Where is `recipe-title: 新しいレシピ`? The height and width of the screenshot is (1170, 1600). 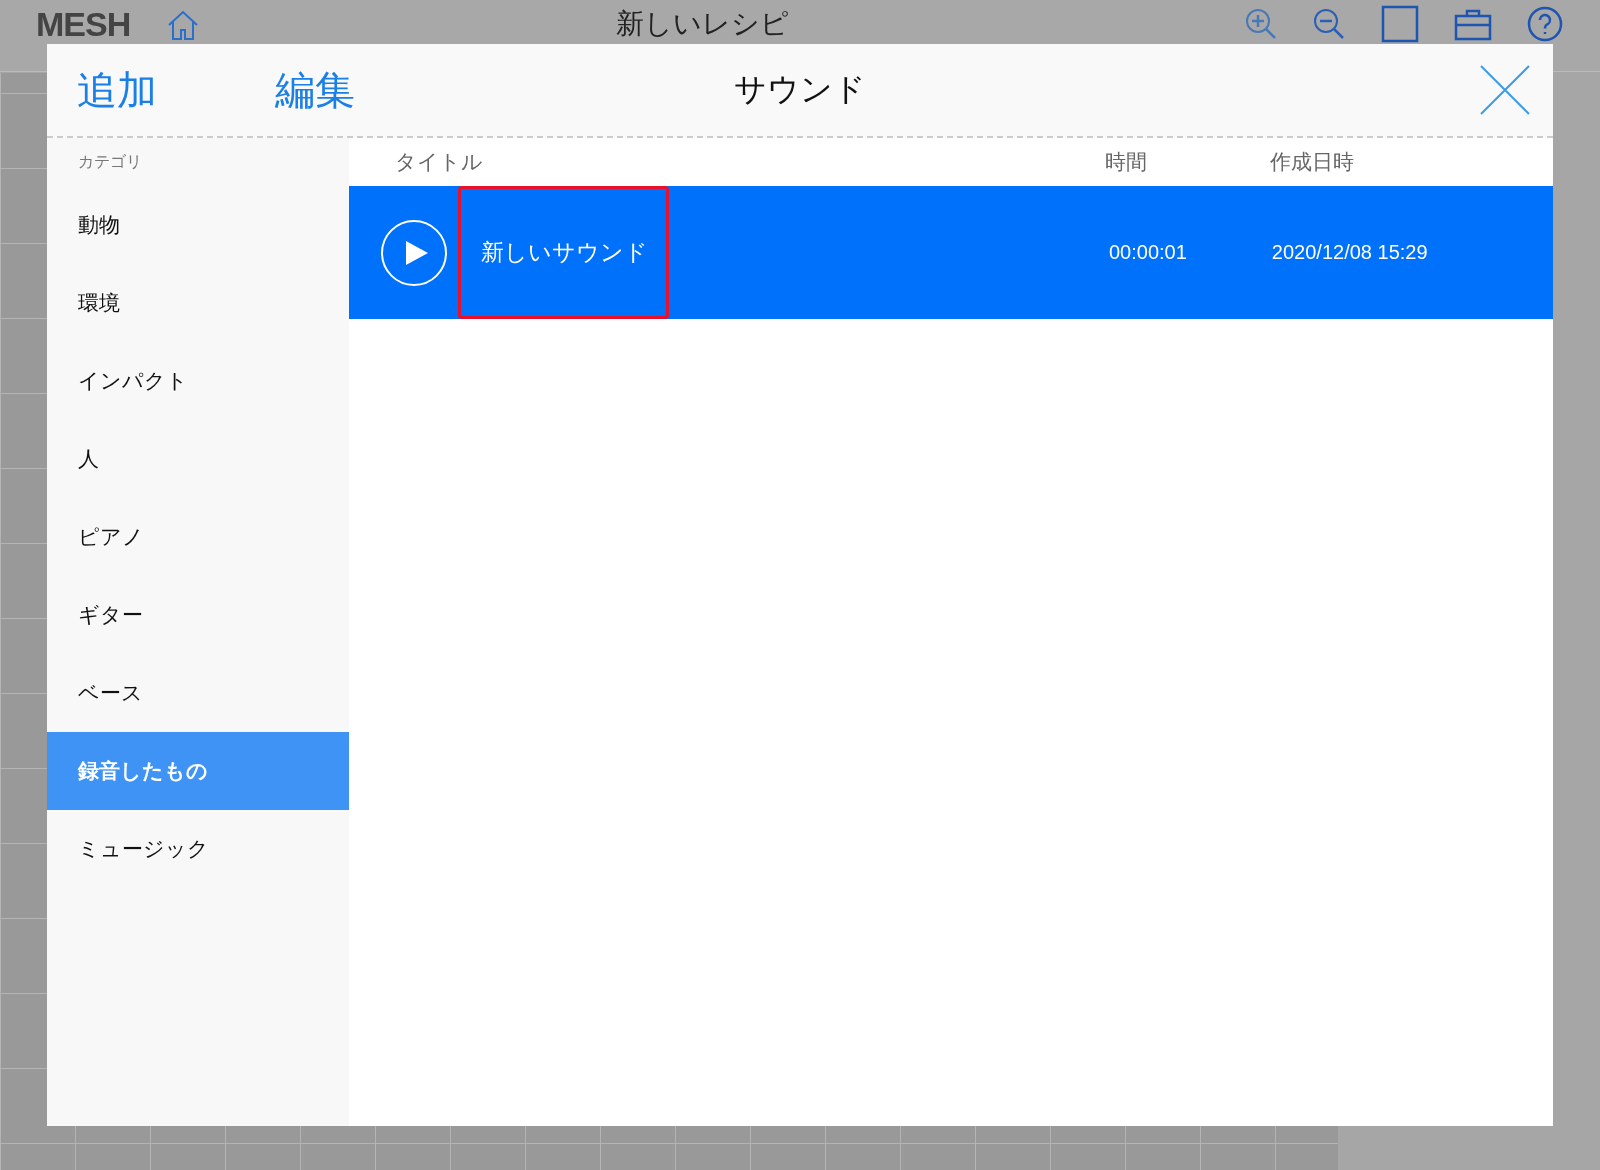 recipe-title: 新しいレシピ is located at coordinates (703, 24).